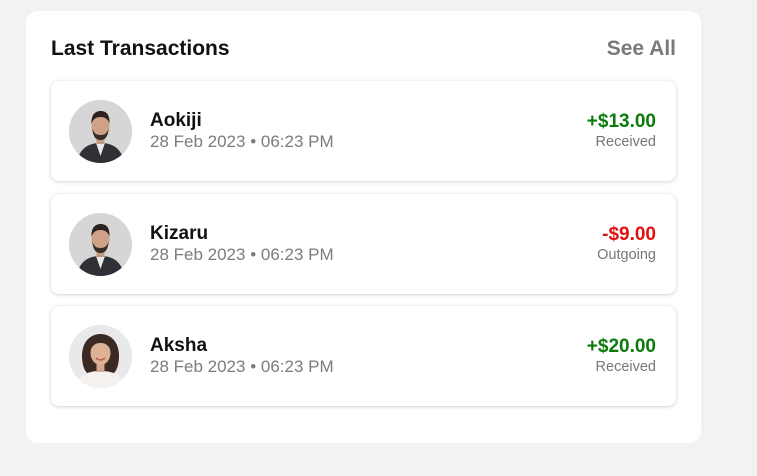  What do you see at coordinates (242, 356) in the screenshot?
I see `transaction-info: Aksha 28 Feb 2023 • 06:23 PM` at bounding box center [242, 356].